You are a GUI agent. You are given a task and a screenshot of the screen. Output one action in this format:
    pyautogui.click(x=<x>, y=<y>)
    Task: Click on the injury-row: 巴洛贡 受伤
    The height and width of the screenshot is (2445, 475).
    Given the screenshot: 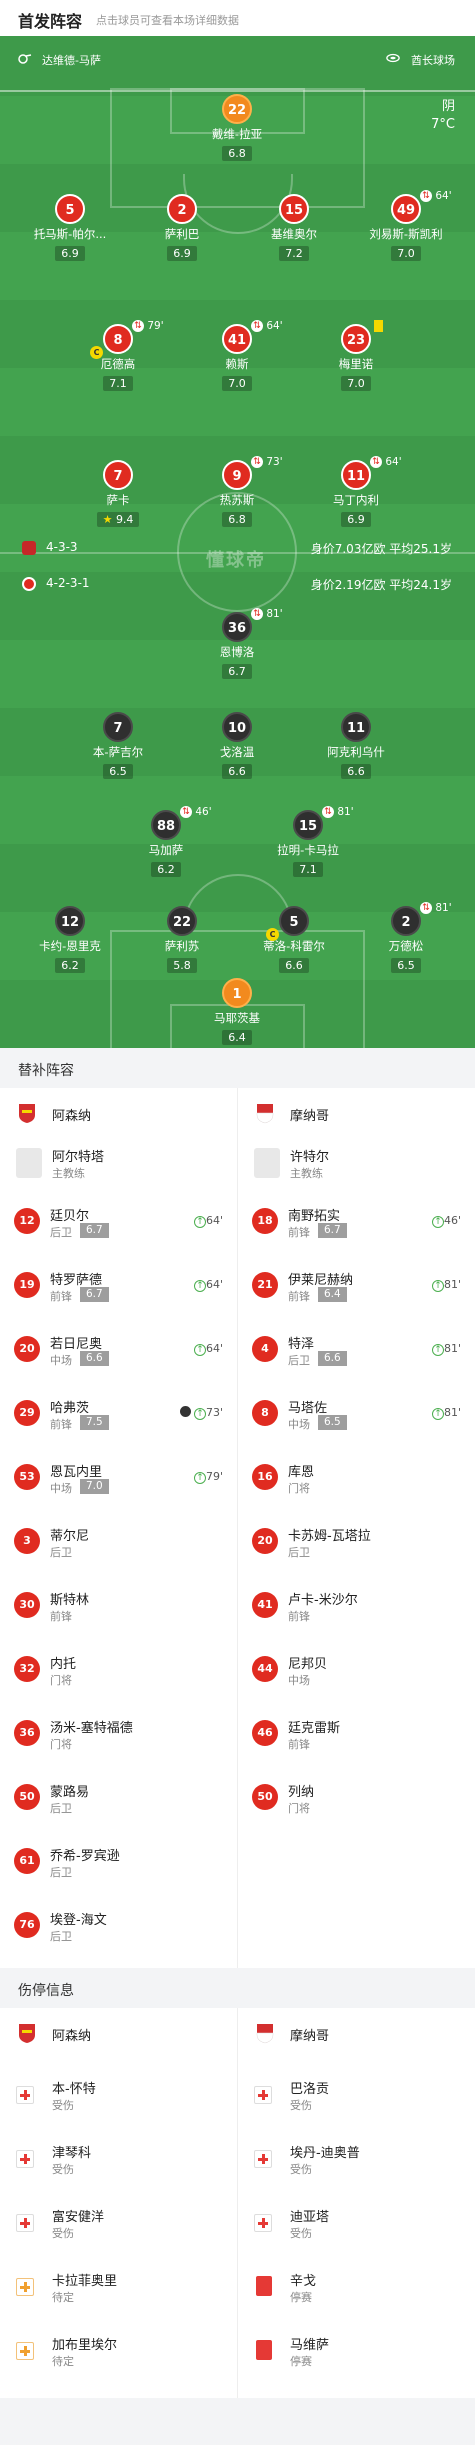 What is the action you would take?
    pyautogui.click(x=356, y=2095)
    